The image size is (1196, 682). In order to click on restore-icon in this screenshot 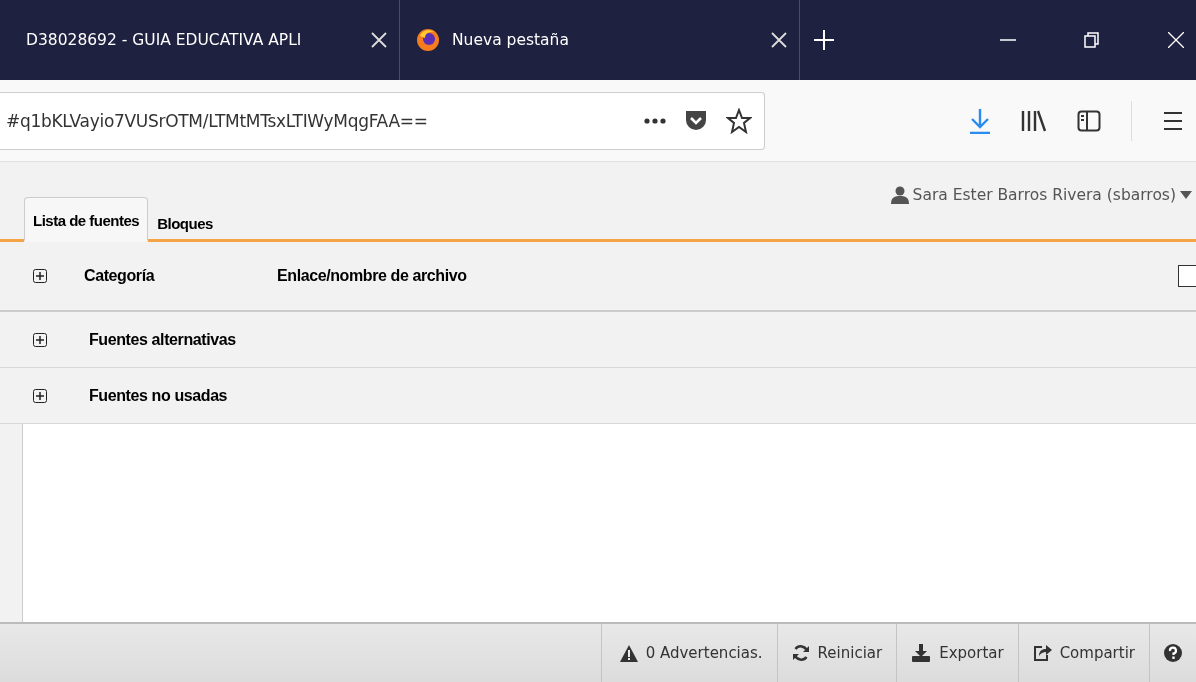, I will do `click(1092, 40)`.